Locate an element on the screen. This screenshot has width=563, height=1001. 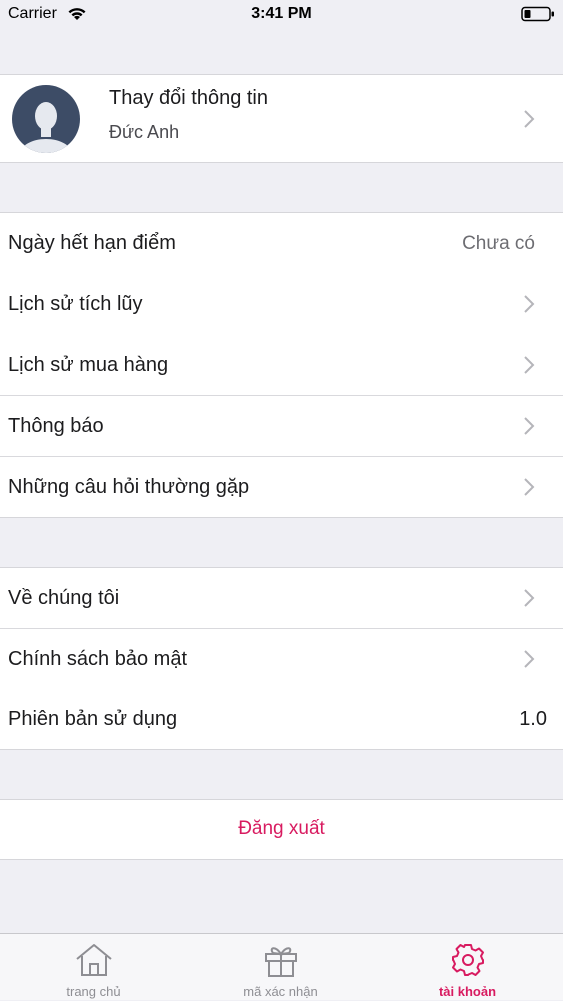
profile-name: Đức Anh is located at coordinates (144, 132).